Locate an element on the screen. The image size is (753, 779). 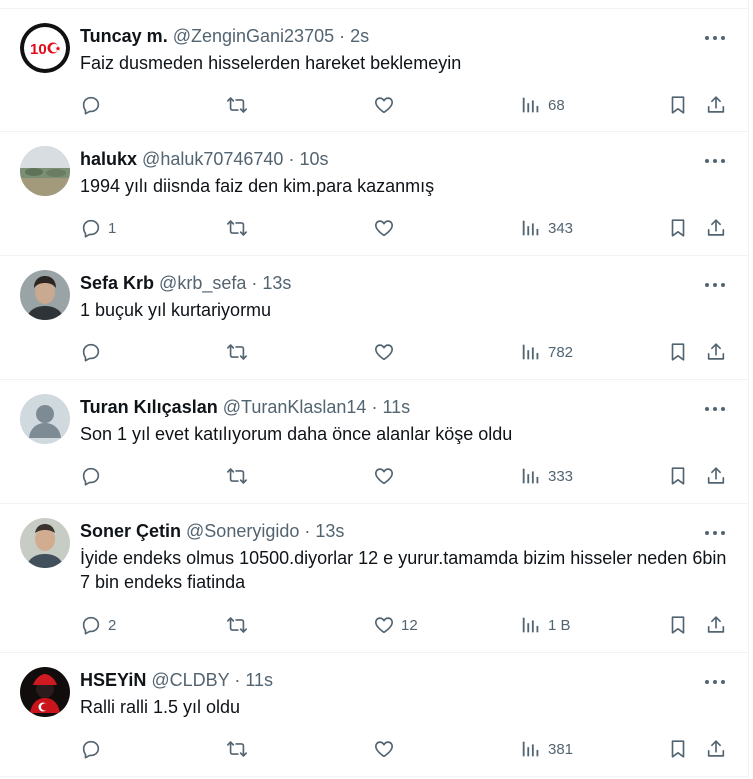
avatar: 10 is located at coordinates (45, 48).